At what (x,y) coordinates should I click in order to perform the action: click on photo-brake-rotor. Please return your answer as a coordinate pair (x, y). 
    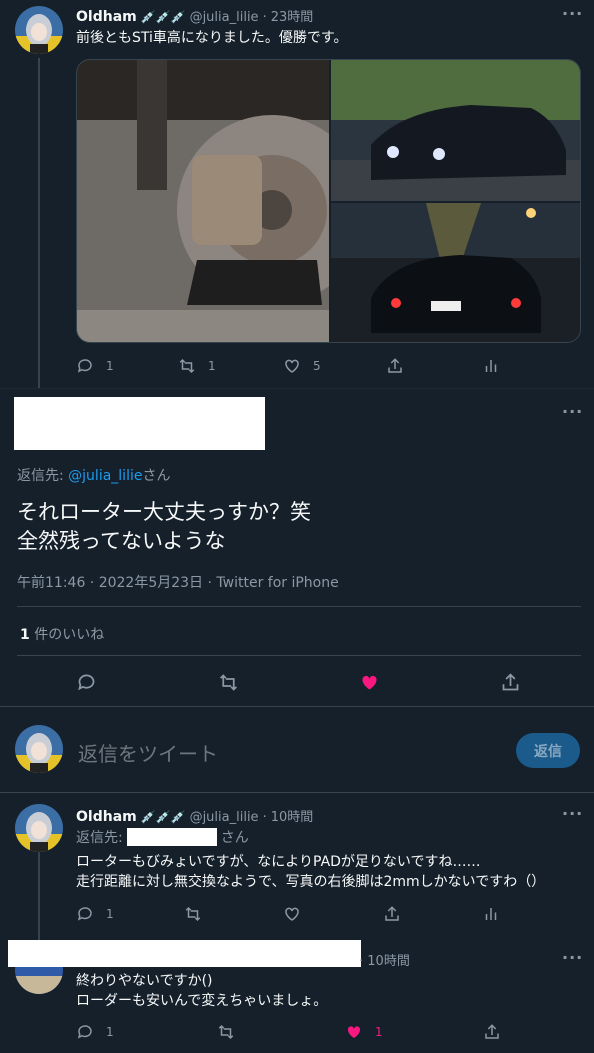
    Looking at the image, I should click on (203, 201).